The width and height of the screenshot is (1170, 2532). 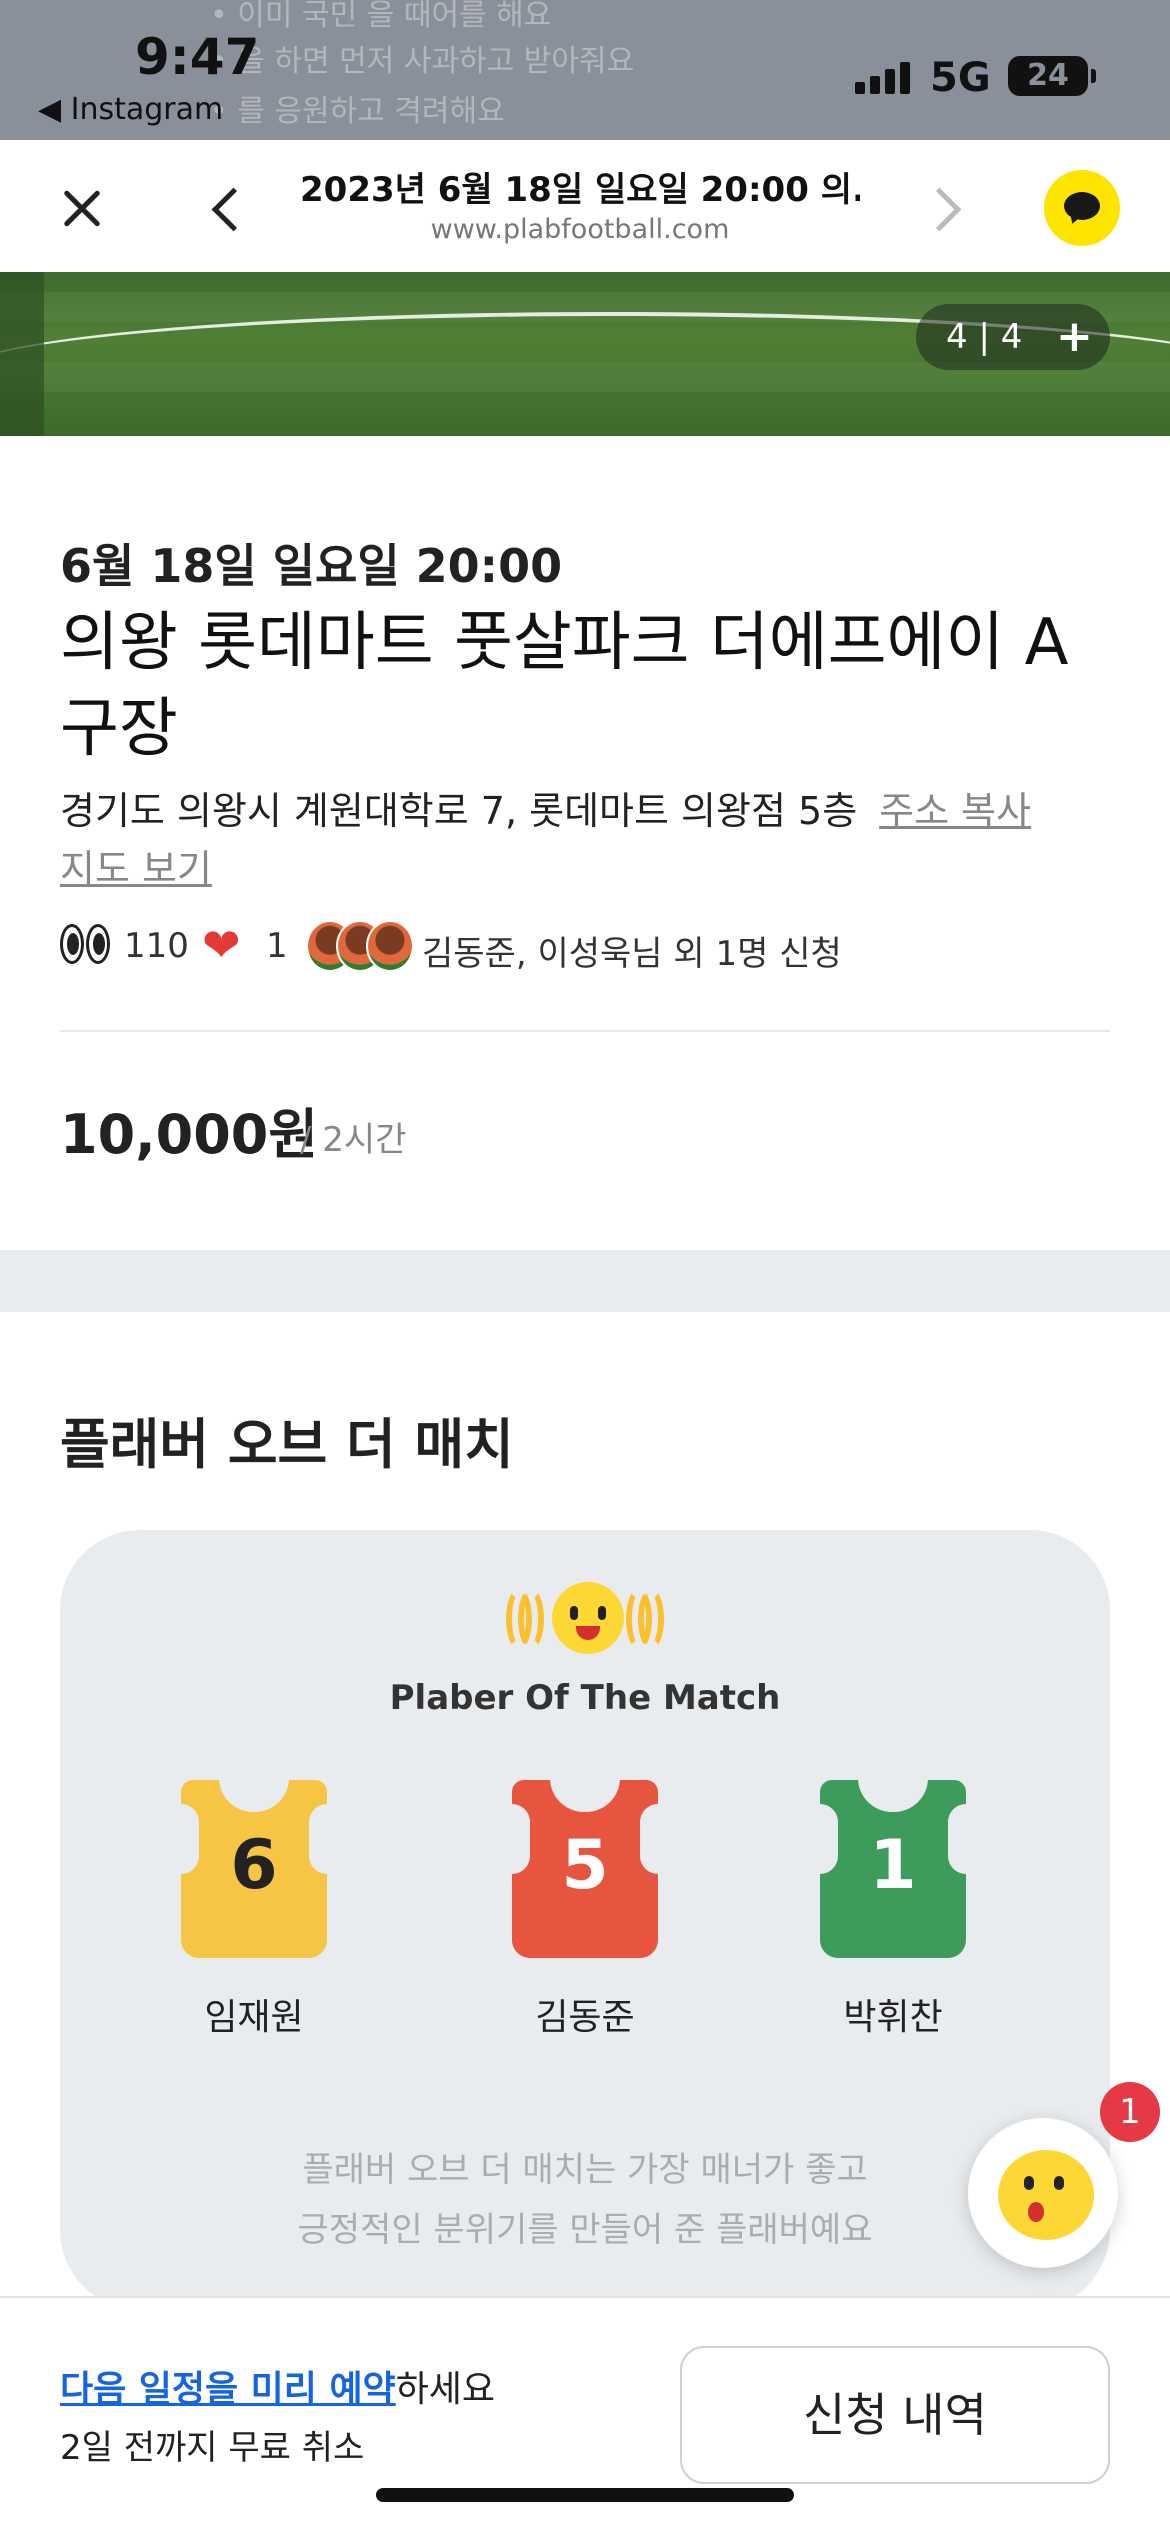 I want to click on heart-icon: ❤, so click(x=221, y=945).